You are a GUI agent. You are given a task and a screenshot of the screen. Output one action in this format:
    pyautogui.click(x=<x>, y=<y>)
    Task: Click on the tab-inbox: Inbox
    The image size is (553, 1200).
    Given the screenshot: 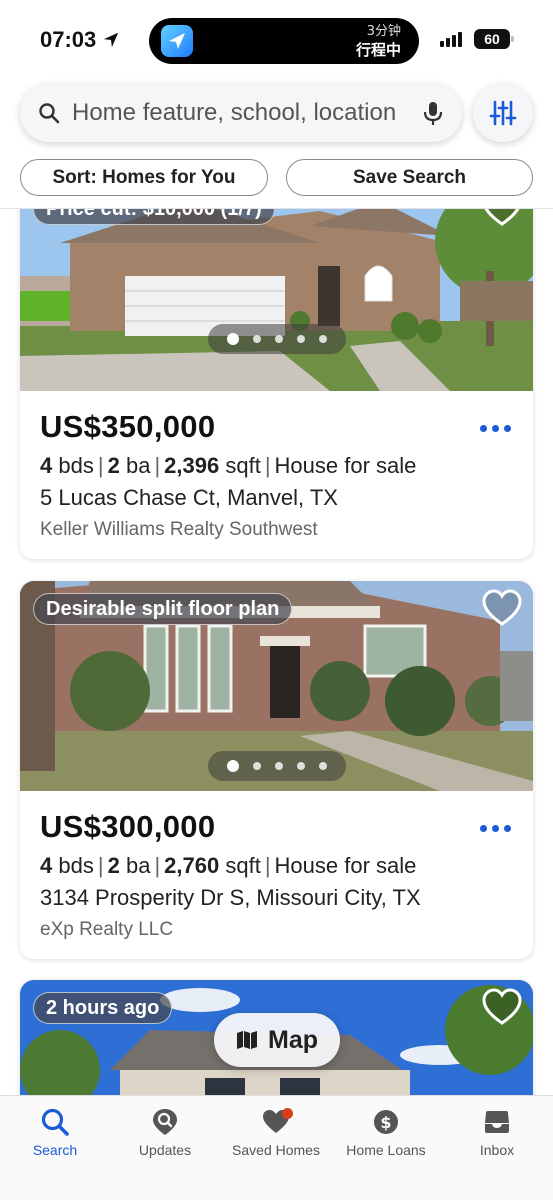 What is the action you would take?
    pyautogui.click(x=497, y=1132)
    